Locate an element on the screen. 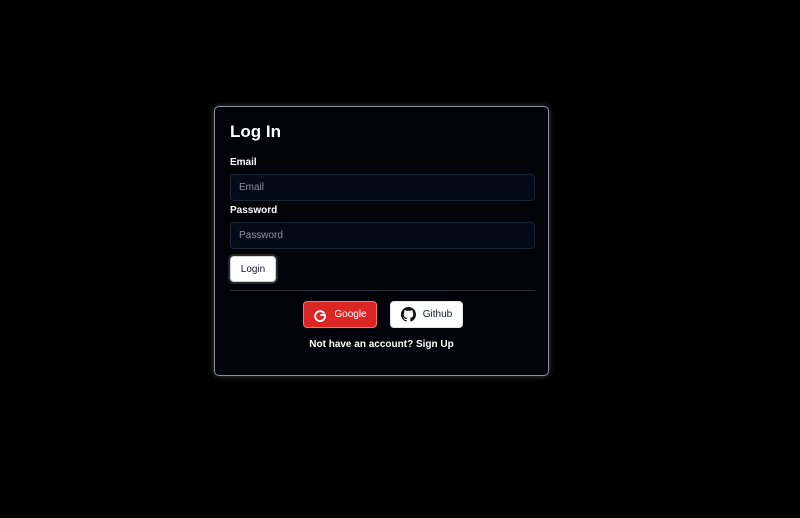 This screenshot has width=800, height=518. login-button: Login is located at coordinates (253, 269).